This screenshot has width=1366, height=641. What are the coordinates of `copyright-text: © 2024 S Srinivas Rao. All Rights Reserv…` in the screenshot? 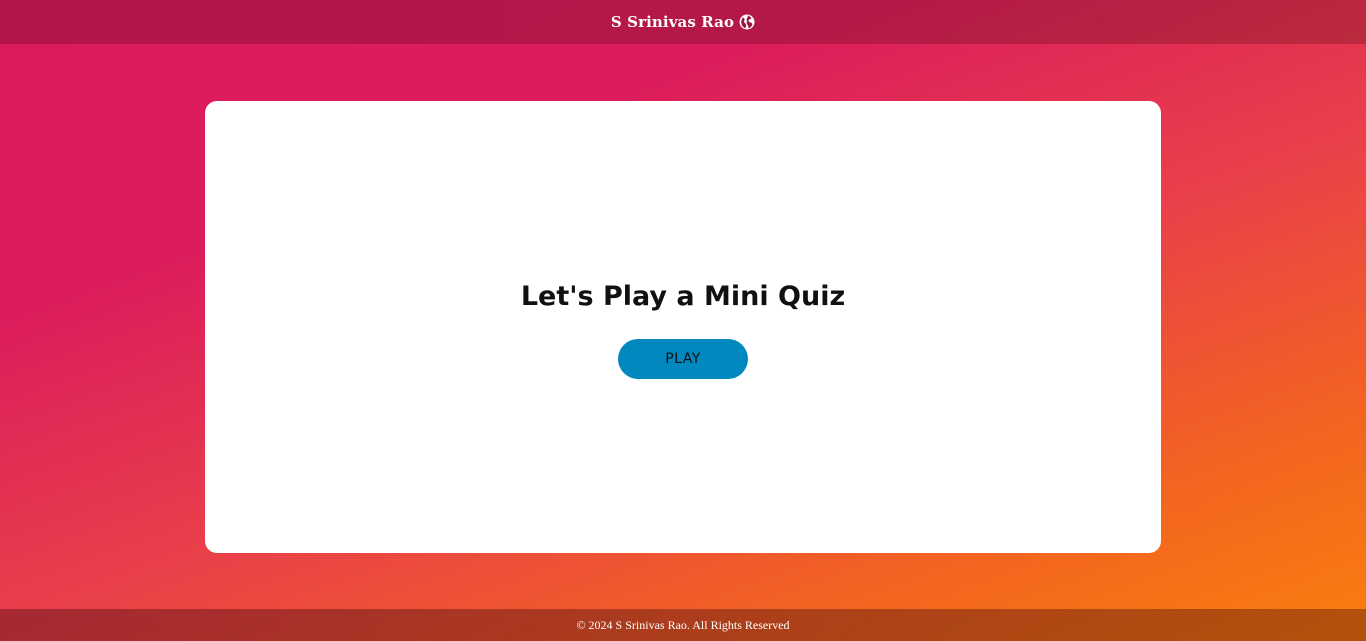 It's located at (683, 624).